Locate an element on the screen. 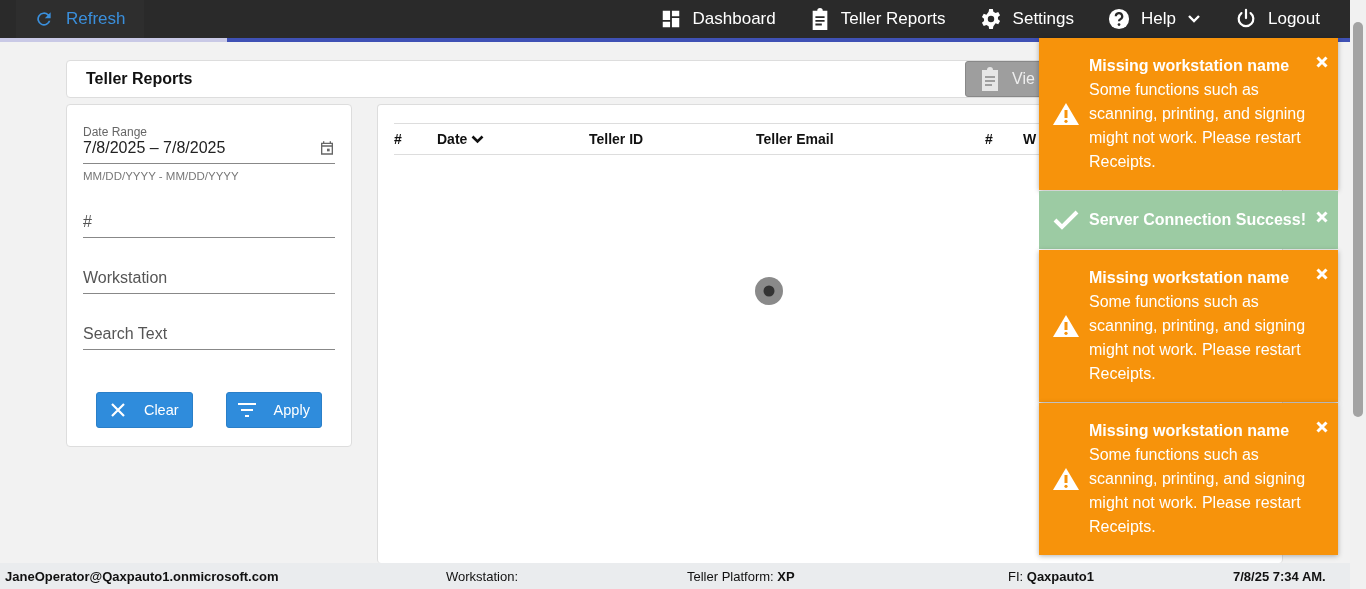 The width and height of the screenshot is (1366, 589). input-field: Workstation is located at coordinates (209, 278).